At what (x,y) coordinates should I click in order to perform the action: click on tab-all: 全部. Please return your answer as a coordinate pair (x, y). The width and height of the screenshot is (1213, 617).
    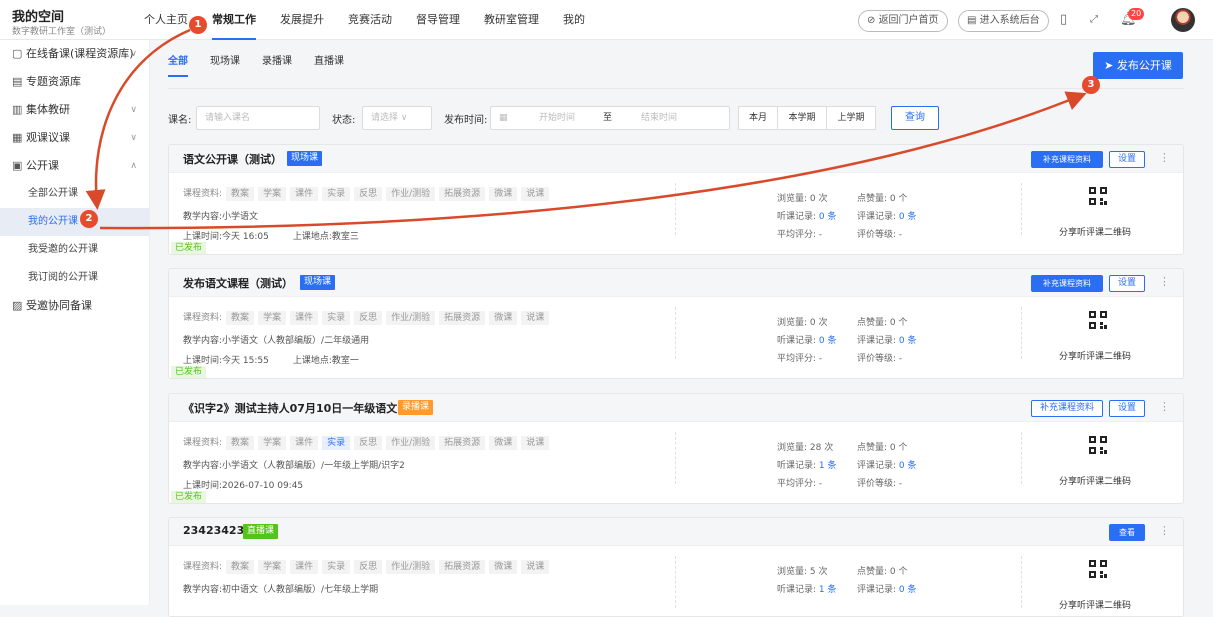
    Looking at the image, I should click on (178, 64).